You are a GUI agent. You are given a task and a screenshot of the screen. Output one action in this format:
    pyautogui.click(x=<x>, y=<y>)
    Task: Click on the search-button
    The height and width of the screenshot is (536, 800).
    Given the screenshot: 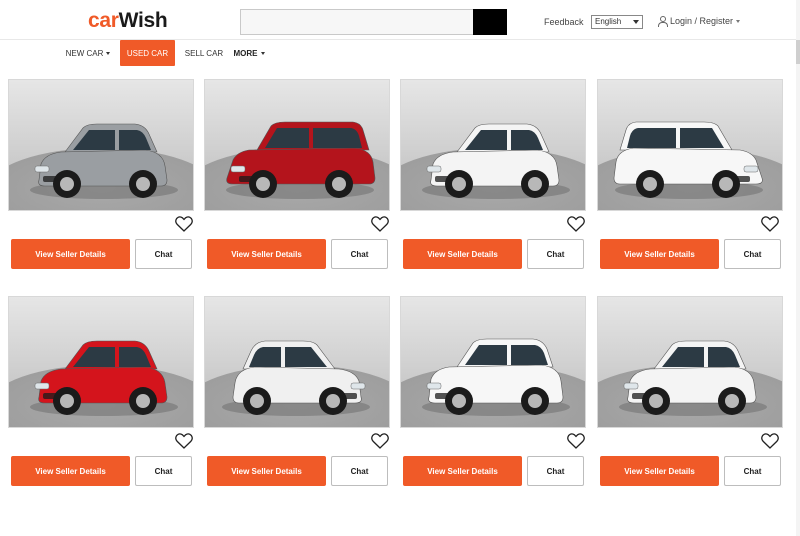 What is the action you would take?
    pyautogui.click(x=490, y=22)
    